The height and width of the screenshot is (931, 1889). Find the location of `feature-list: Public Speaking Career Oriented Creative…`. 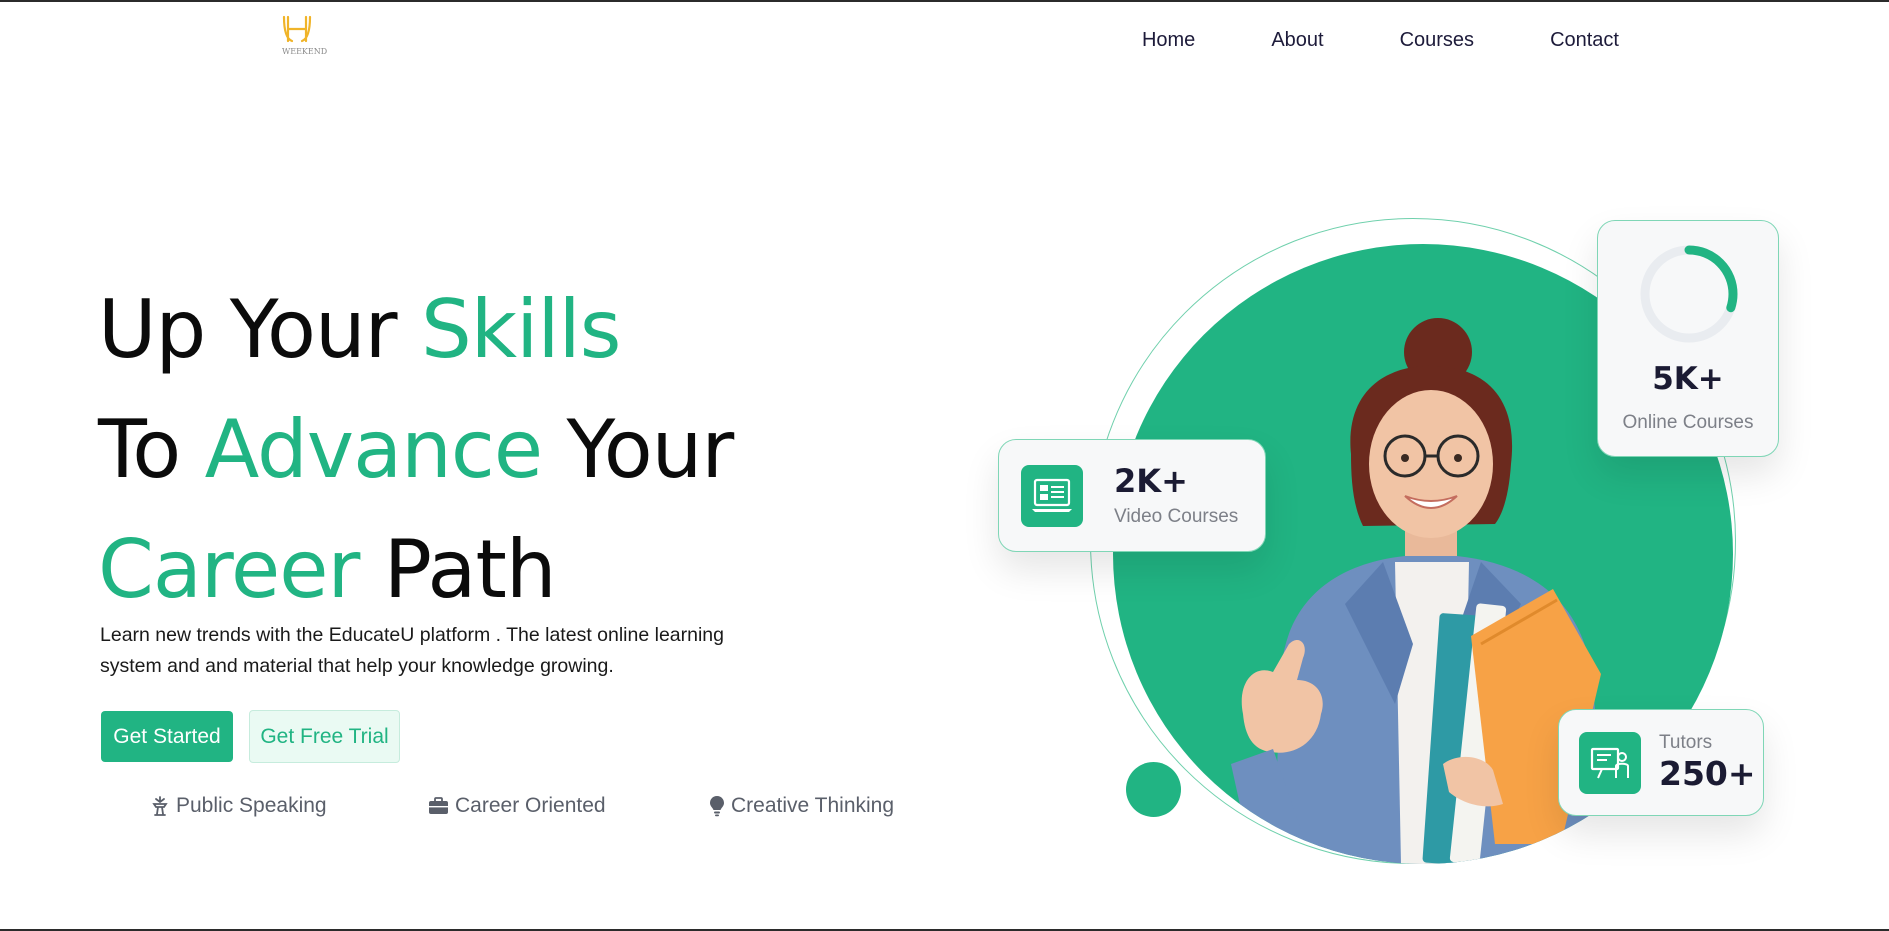

feature-list: Public Speaking Career Oriented Creative… is located at coordinates (500, 809).